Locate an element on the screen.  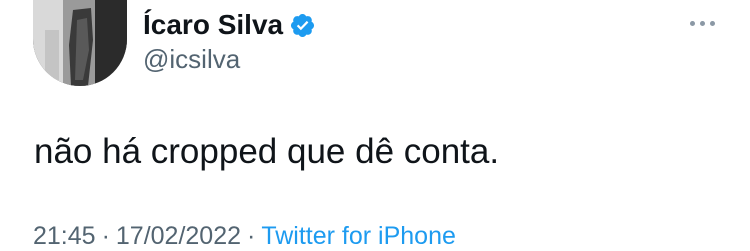
more-options-icon is located at coordinates (702, 23).